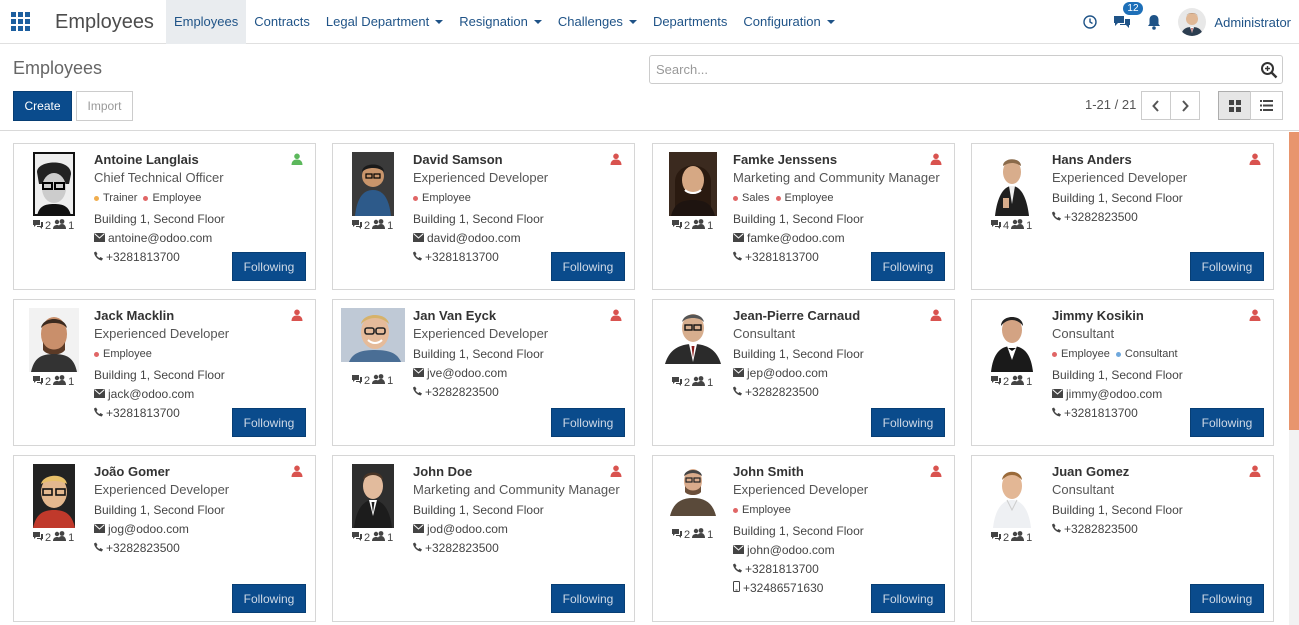 The width and height of the screenshot is (1299, 625). Describe the element at coordinates (537, 21) in the screenshot. I see `caret-down-icon` at that location.